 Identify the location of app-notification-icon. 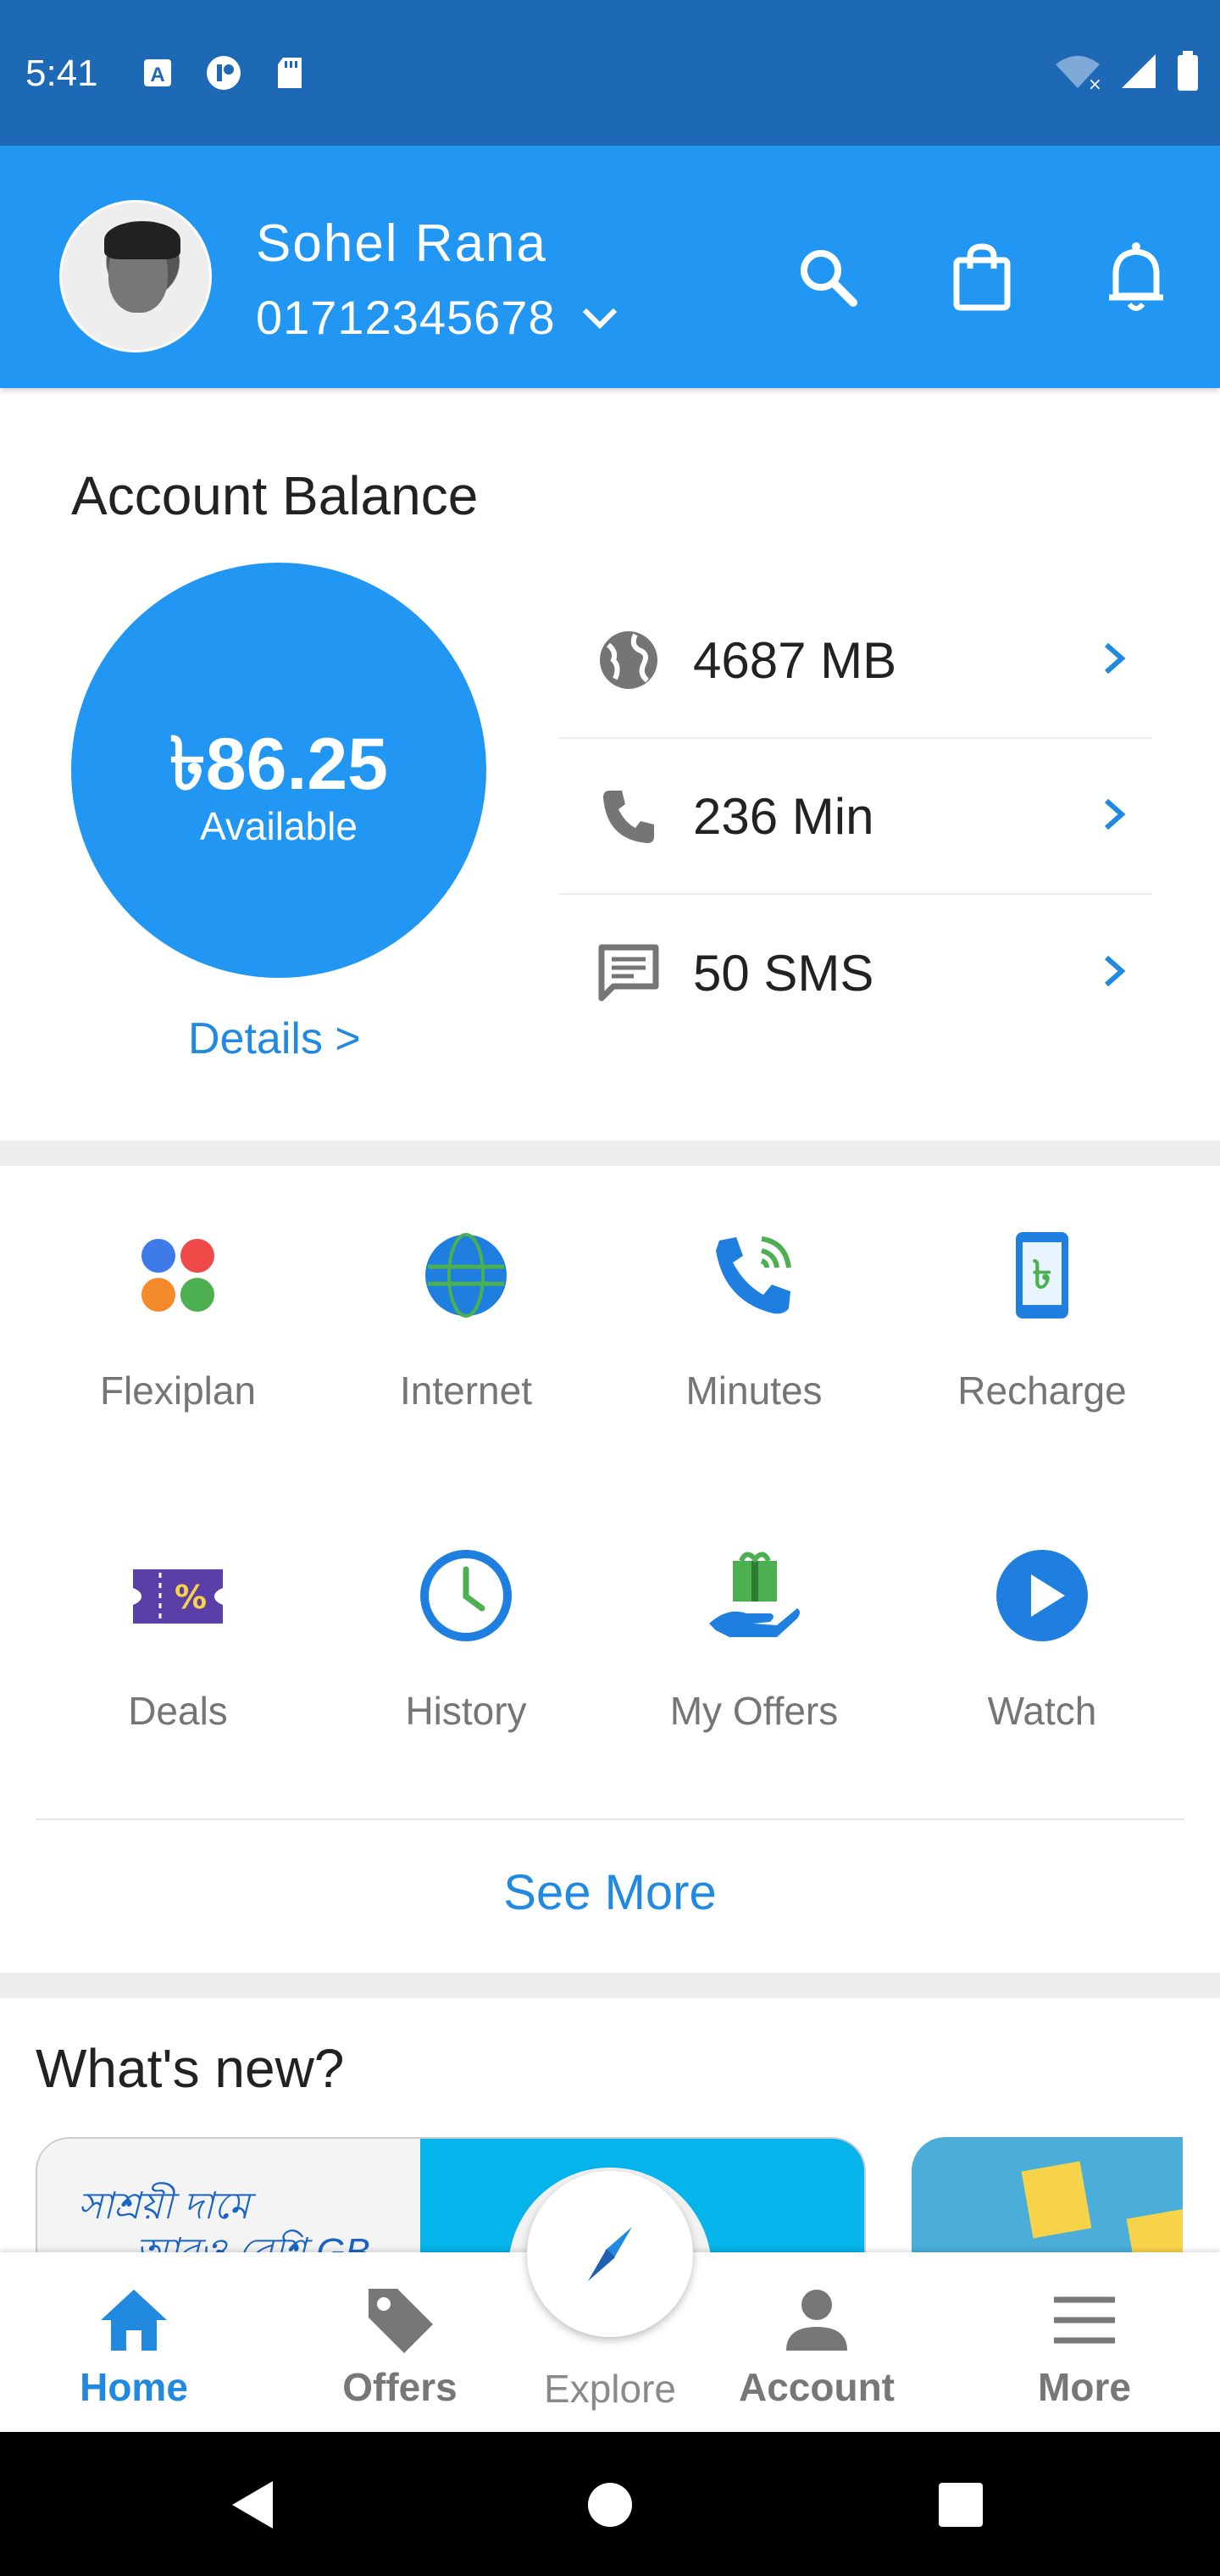
(224, 73).